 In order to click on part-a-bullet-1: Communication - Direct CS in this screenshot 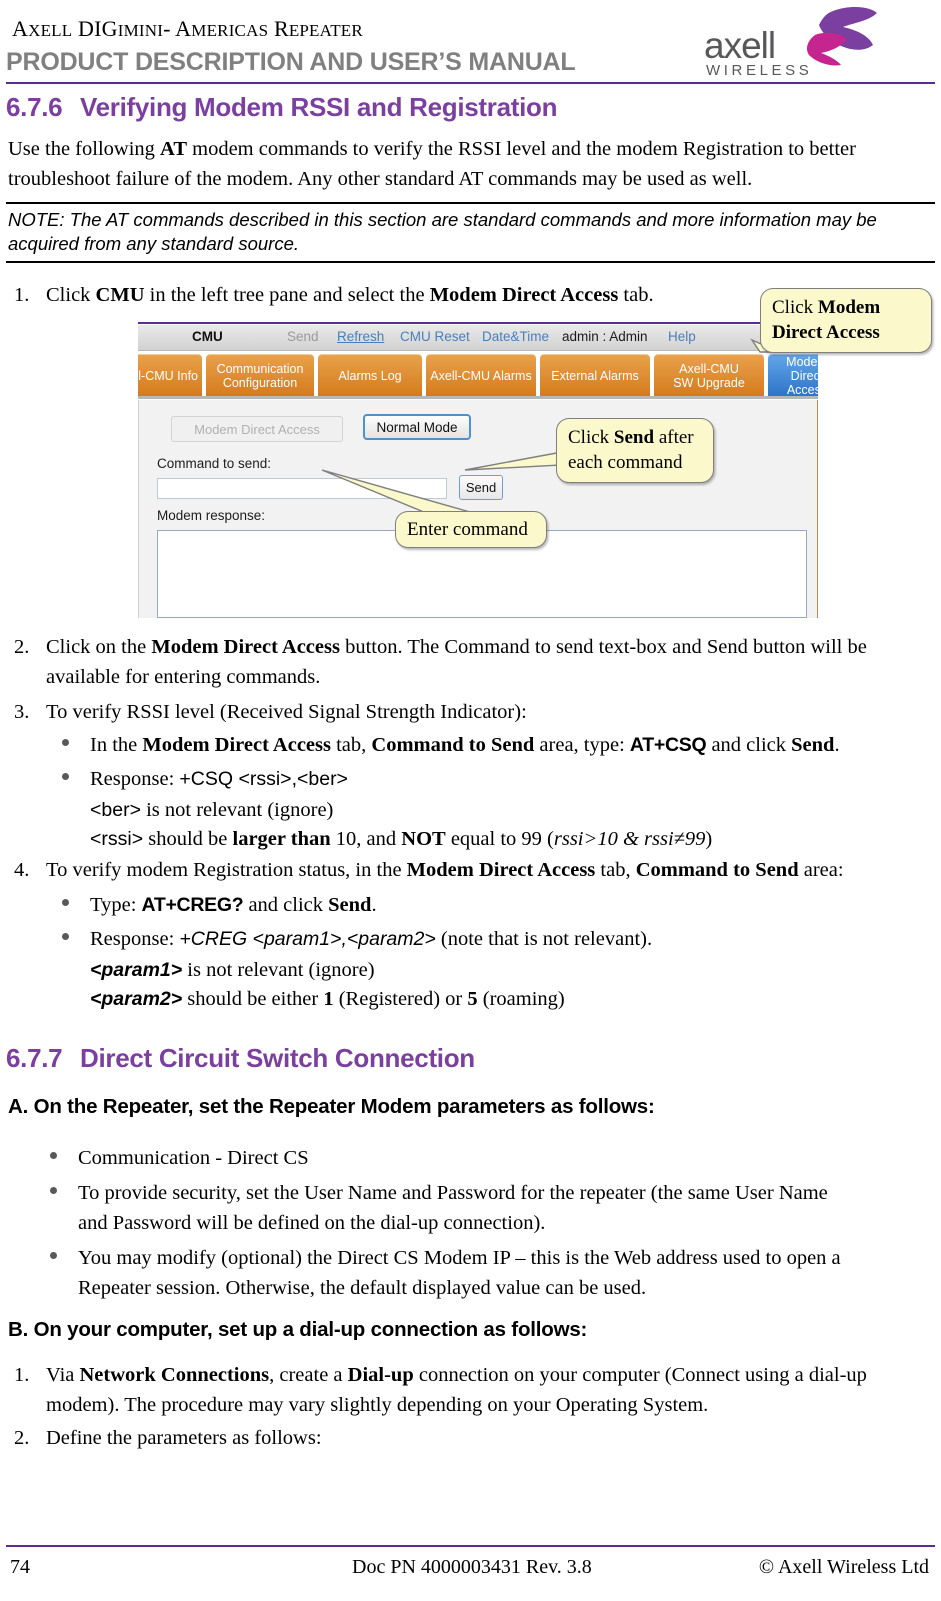, I will do `click(490, 1158)`.